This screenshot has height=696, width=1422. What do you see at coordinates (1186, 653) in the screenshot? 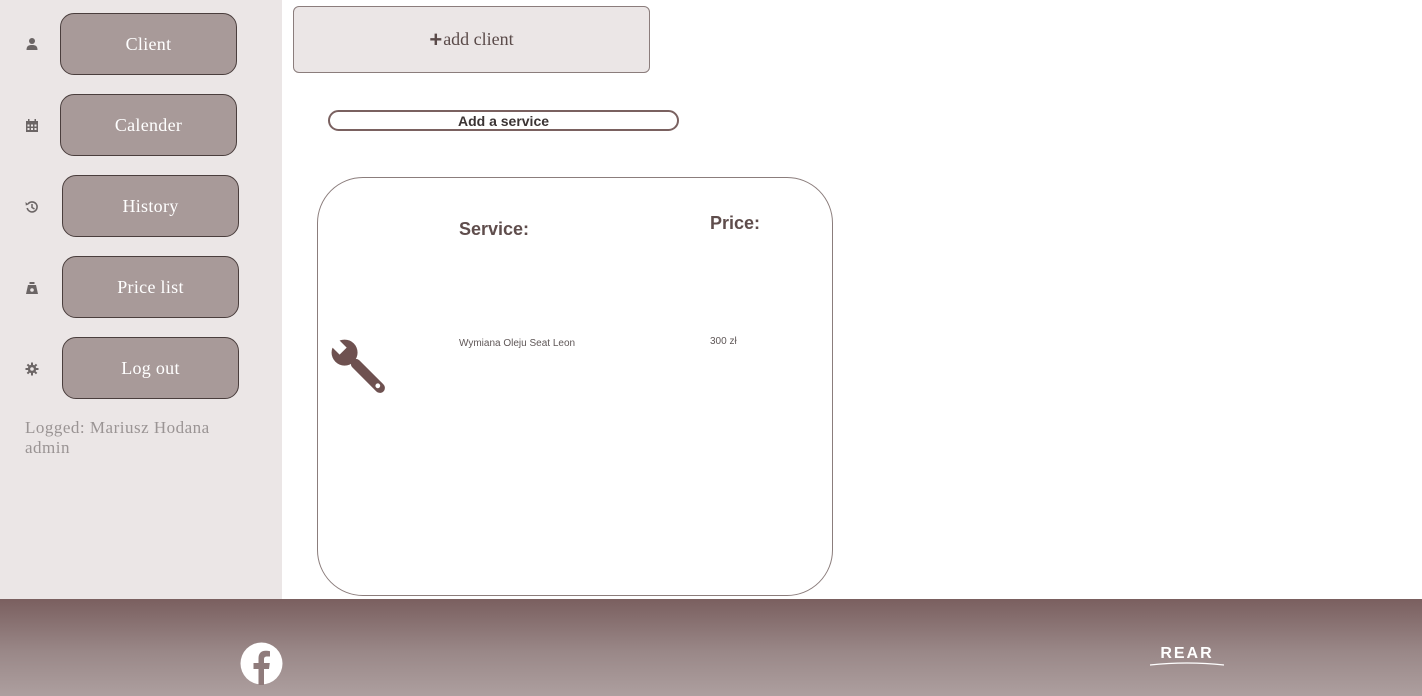
I see `logo-text: REAR` at bounding box center [1186, 653].